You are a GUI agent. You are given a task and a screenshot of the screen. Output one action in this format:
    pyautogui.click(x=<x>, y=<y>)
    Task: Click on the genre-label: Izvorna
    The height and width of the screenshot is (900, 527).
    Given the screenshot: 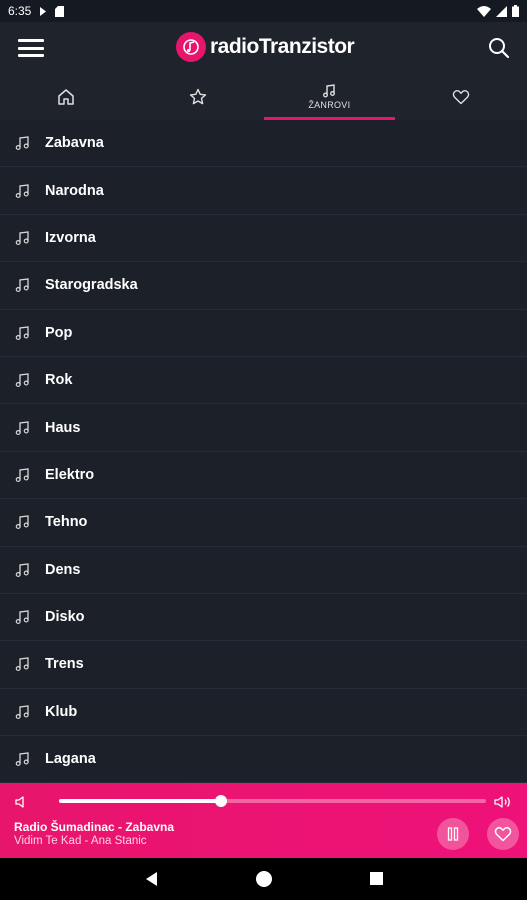 What is the action you would take?
    pyautogui.click(x=70, y=237)
    